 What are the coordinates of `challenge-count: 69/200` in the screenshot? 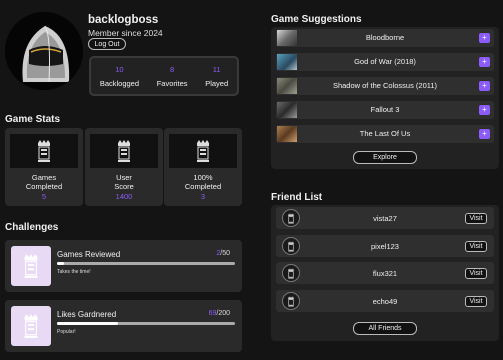 It's located at (219, 313).